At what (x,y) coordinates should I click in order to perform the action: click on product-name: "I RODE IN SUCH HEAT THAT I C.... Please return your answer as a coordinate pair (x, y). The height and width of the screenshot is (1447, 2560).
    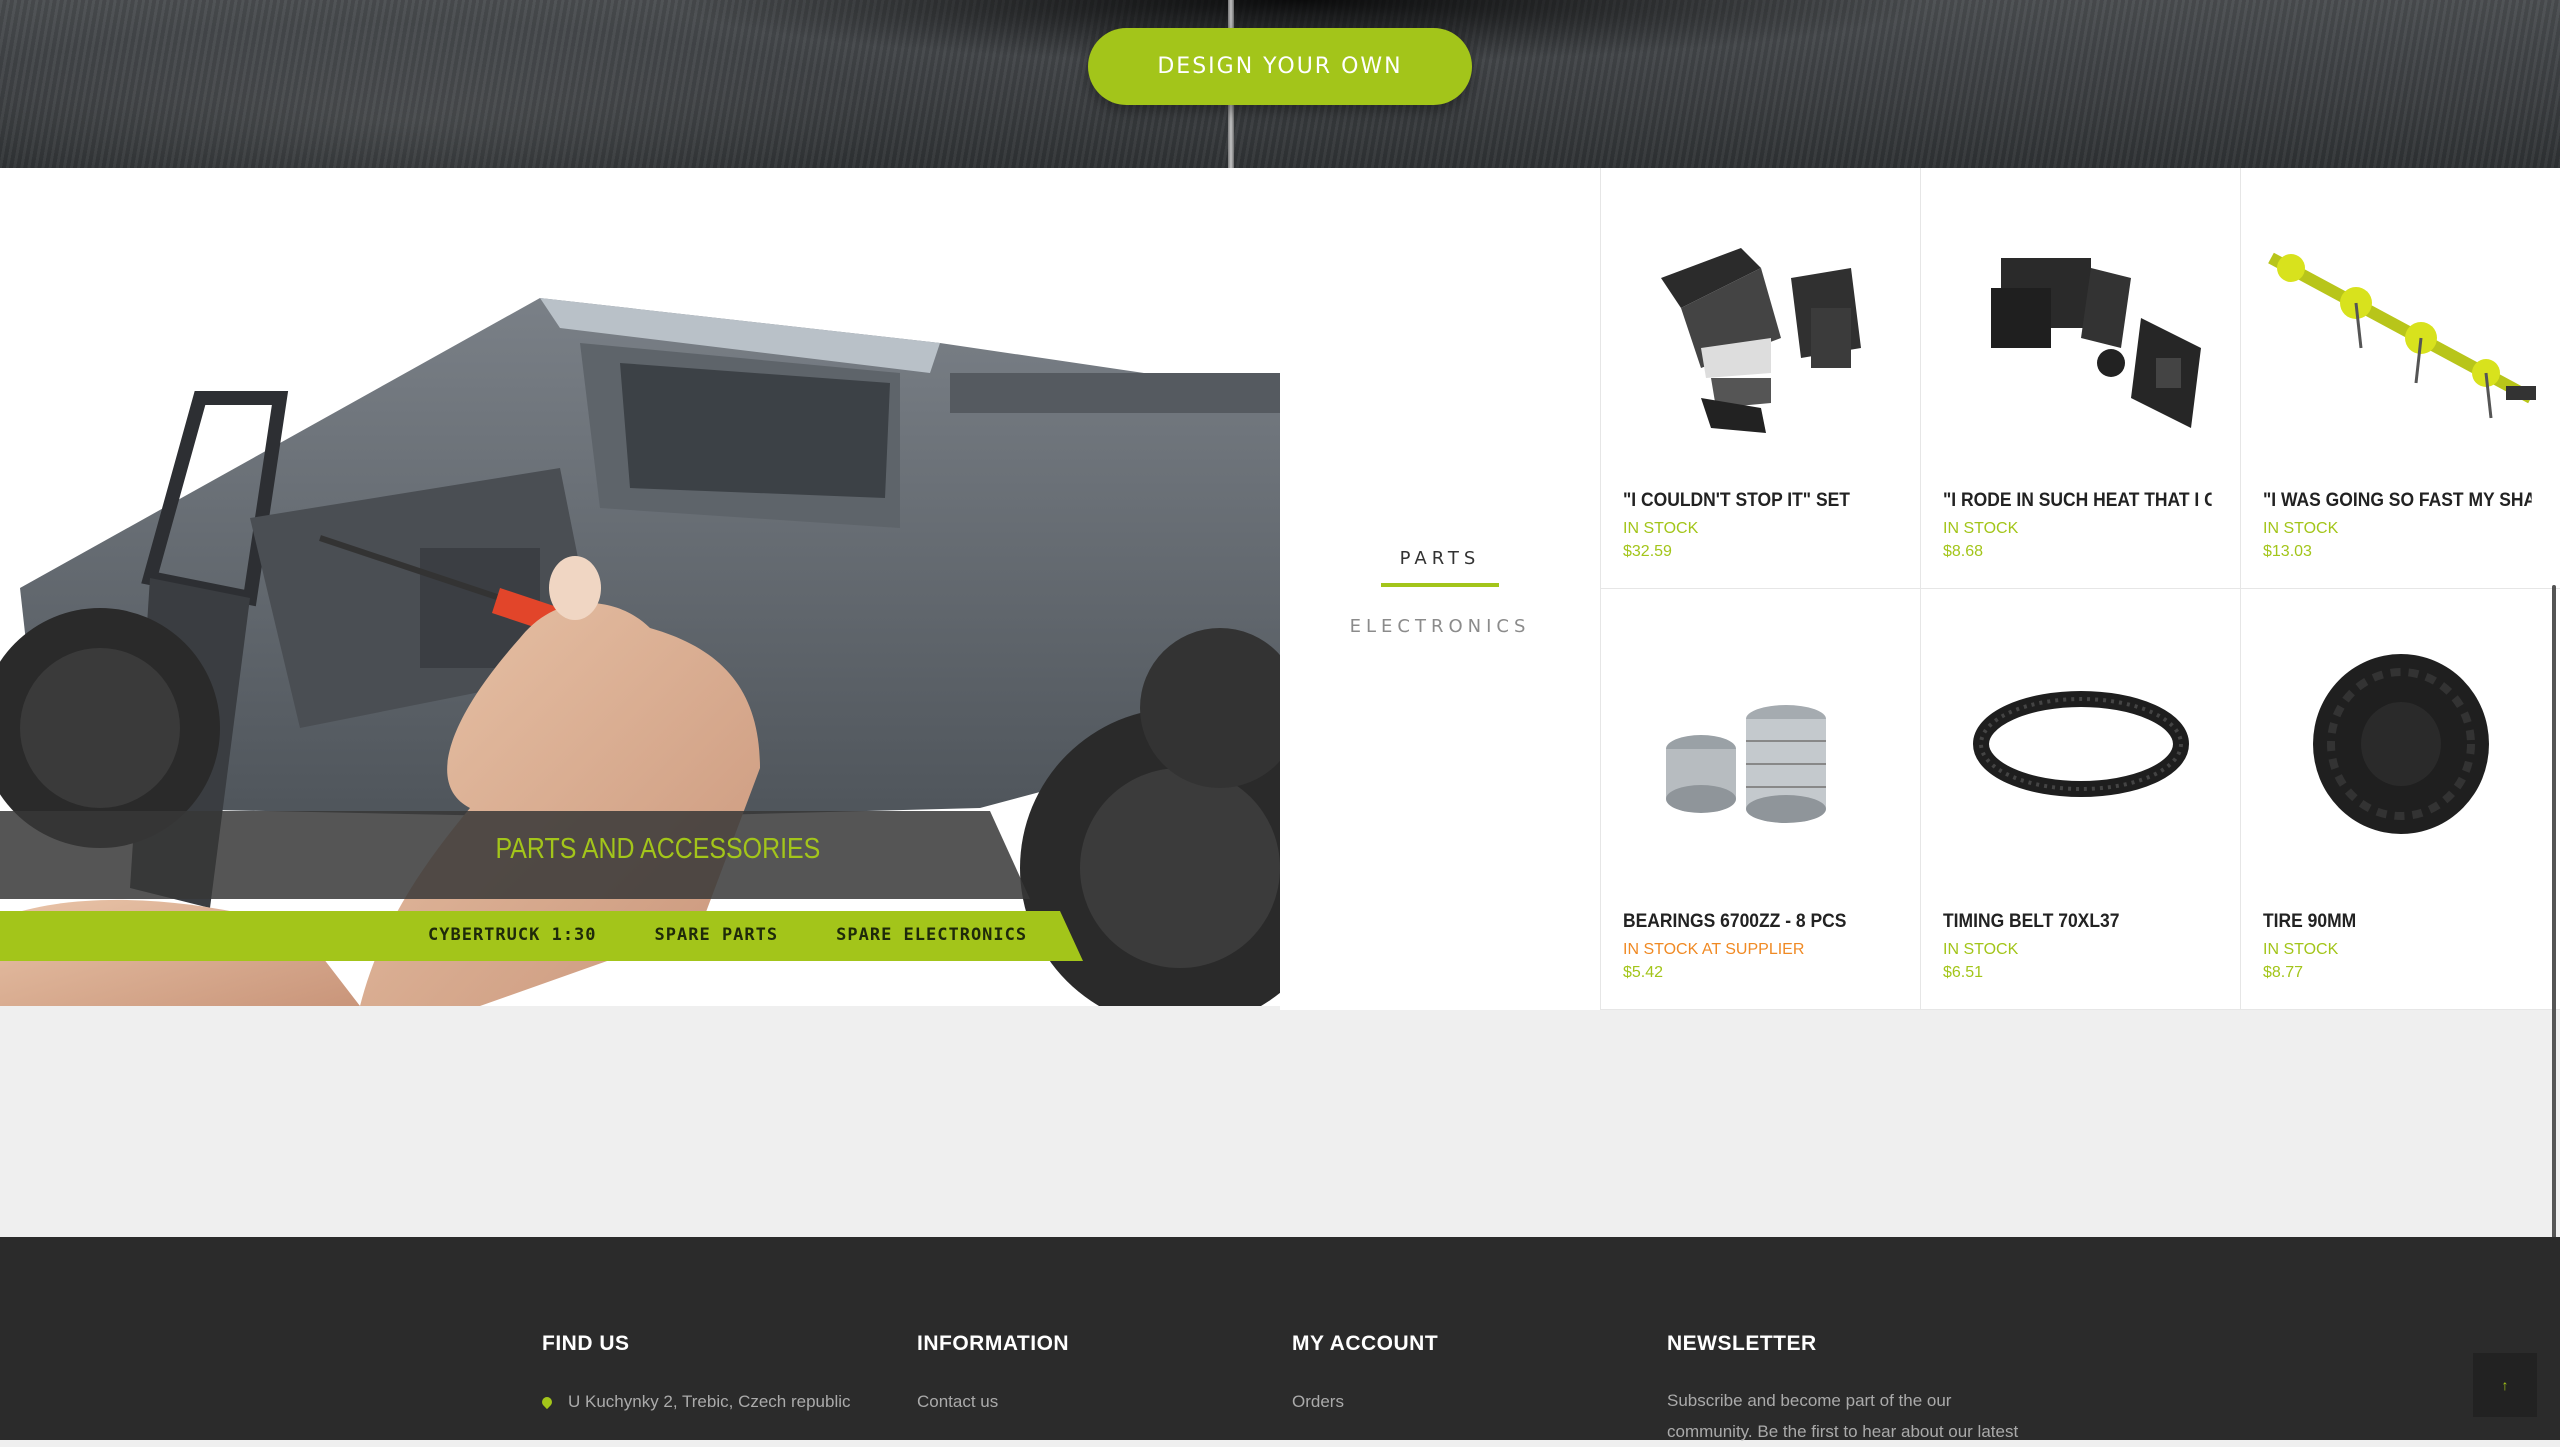
    Looking at the image, I should click on (2077, 501).